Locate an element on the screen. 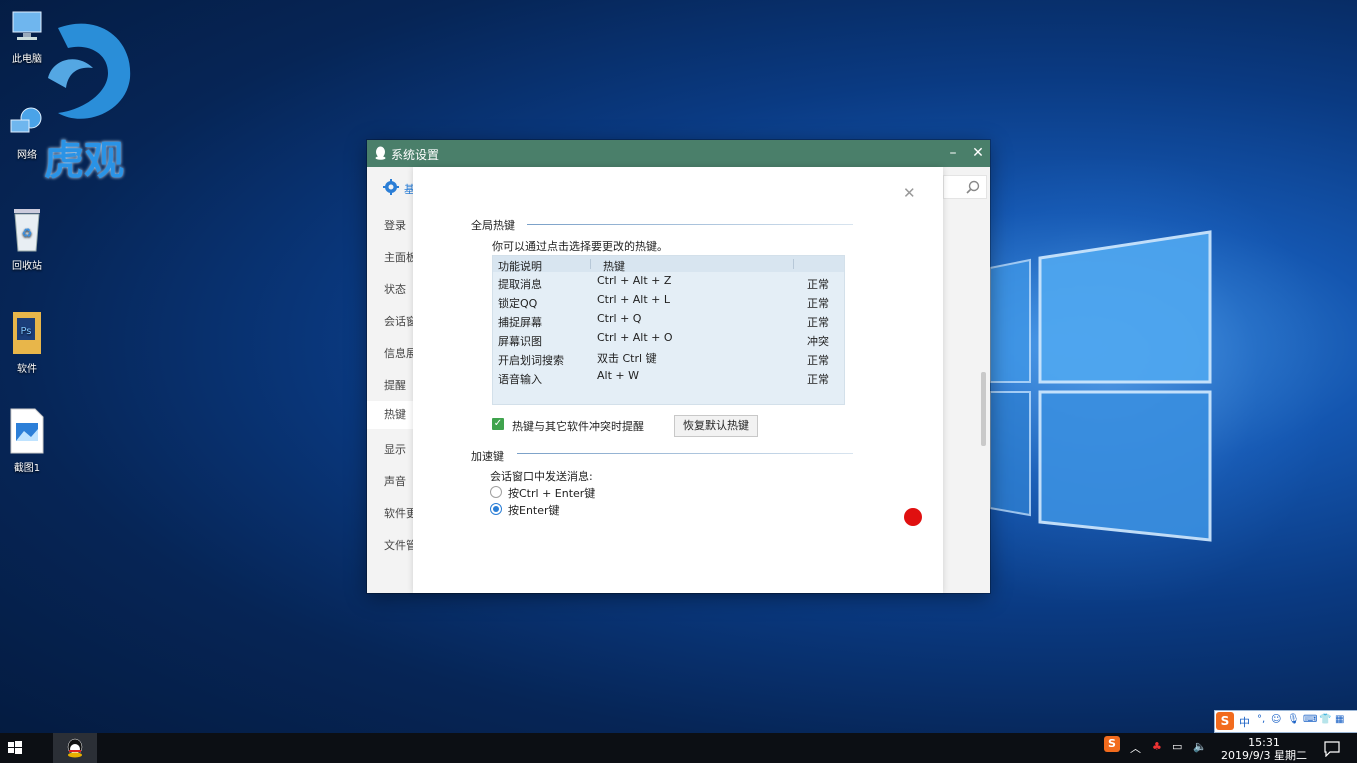 The width and height of the screenshot is (1357, 763). desktop-icon-software: Ps 软件 is located at coordinates (27, 341).